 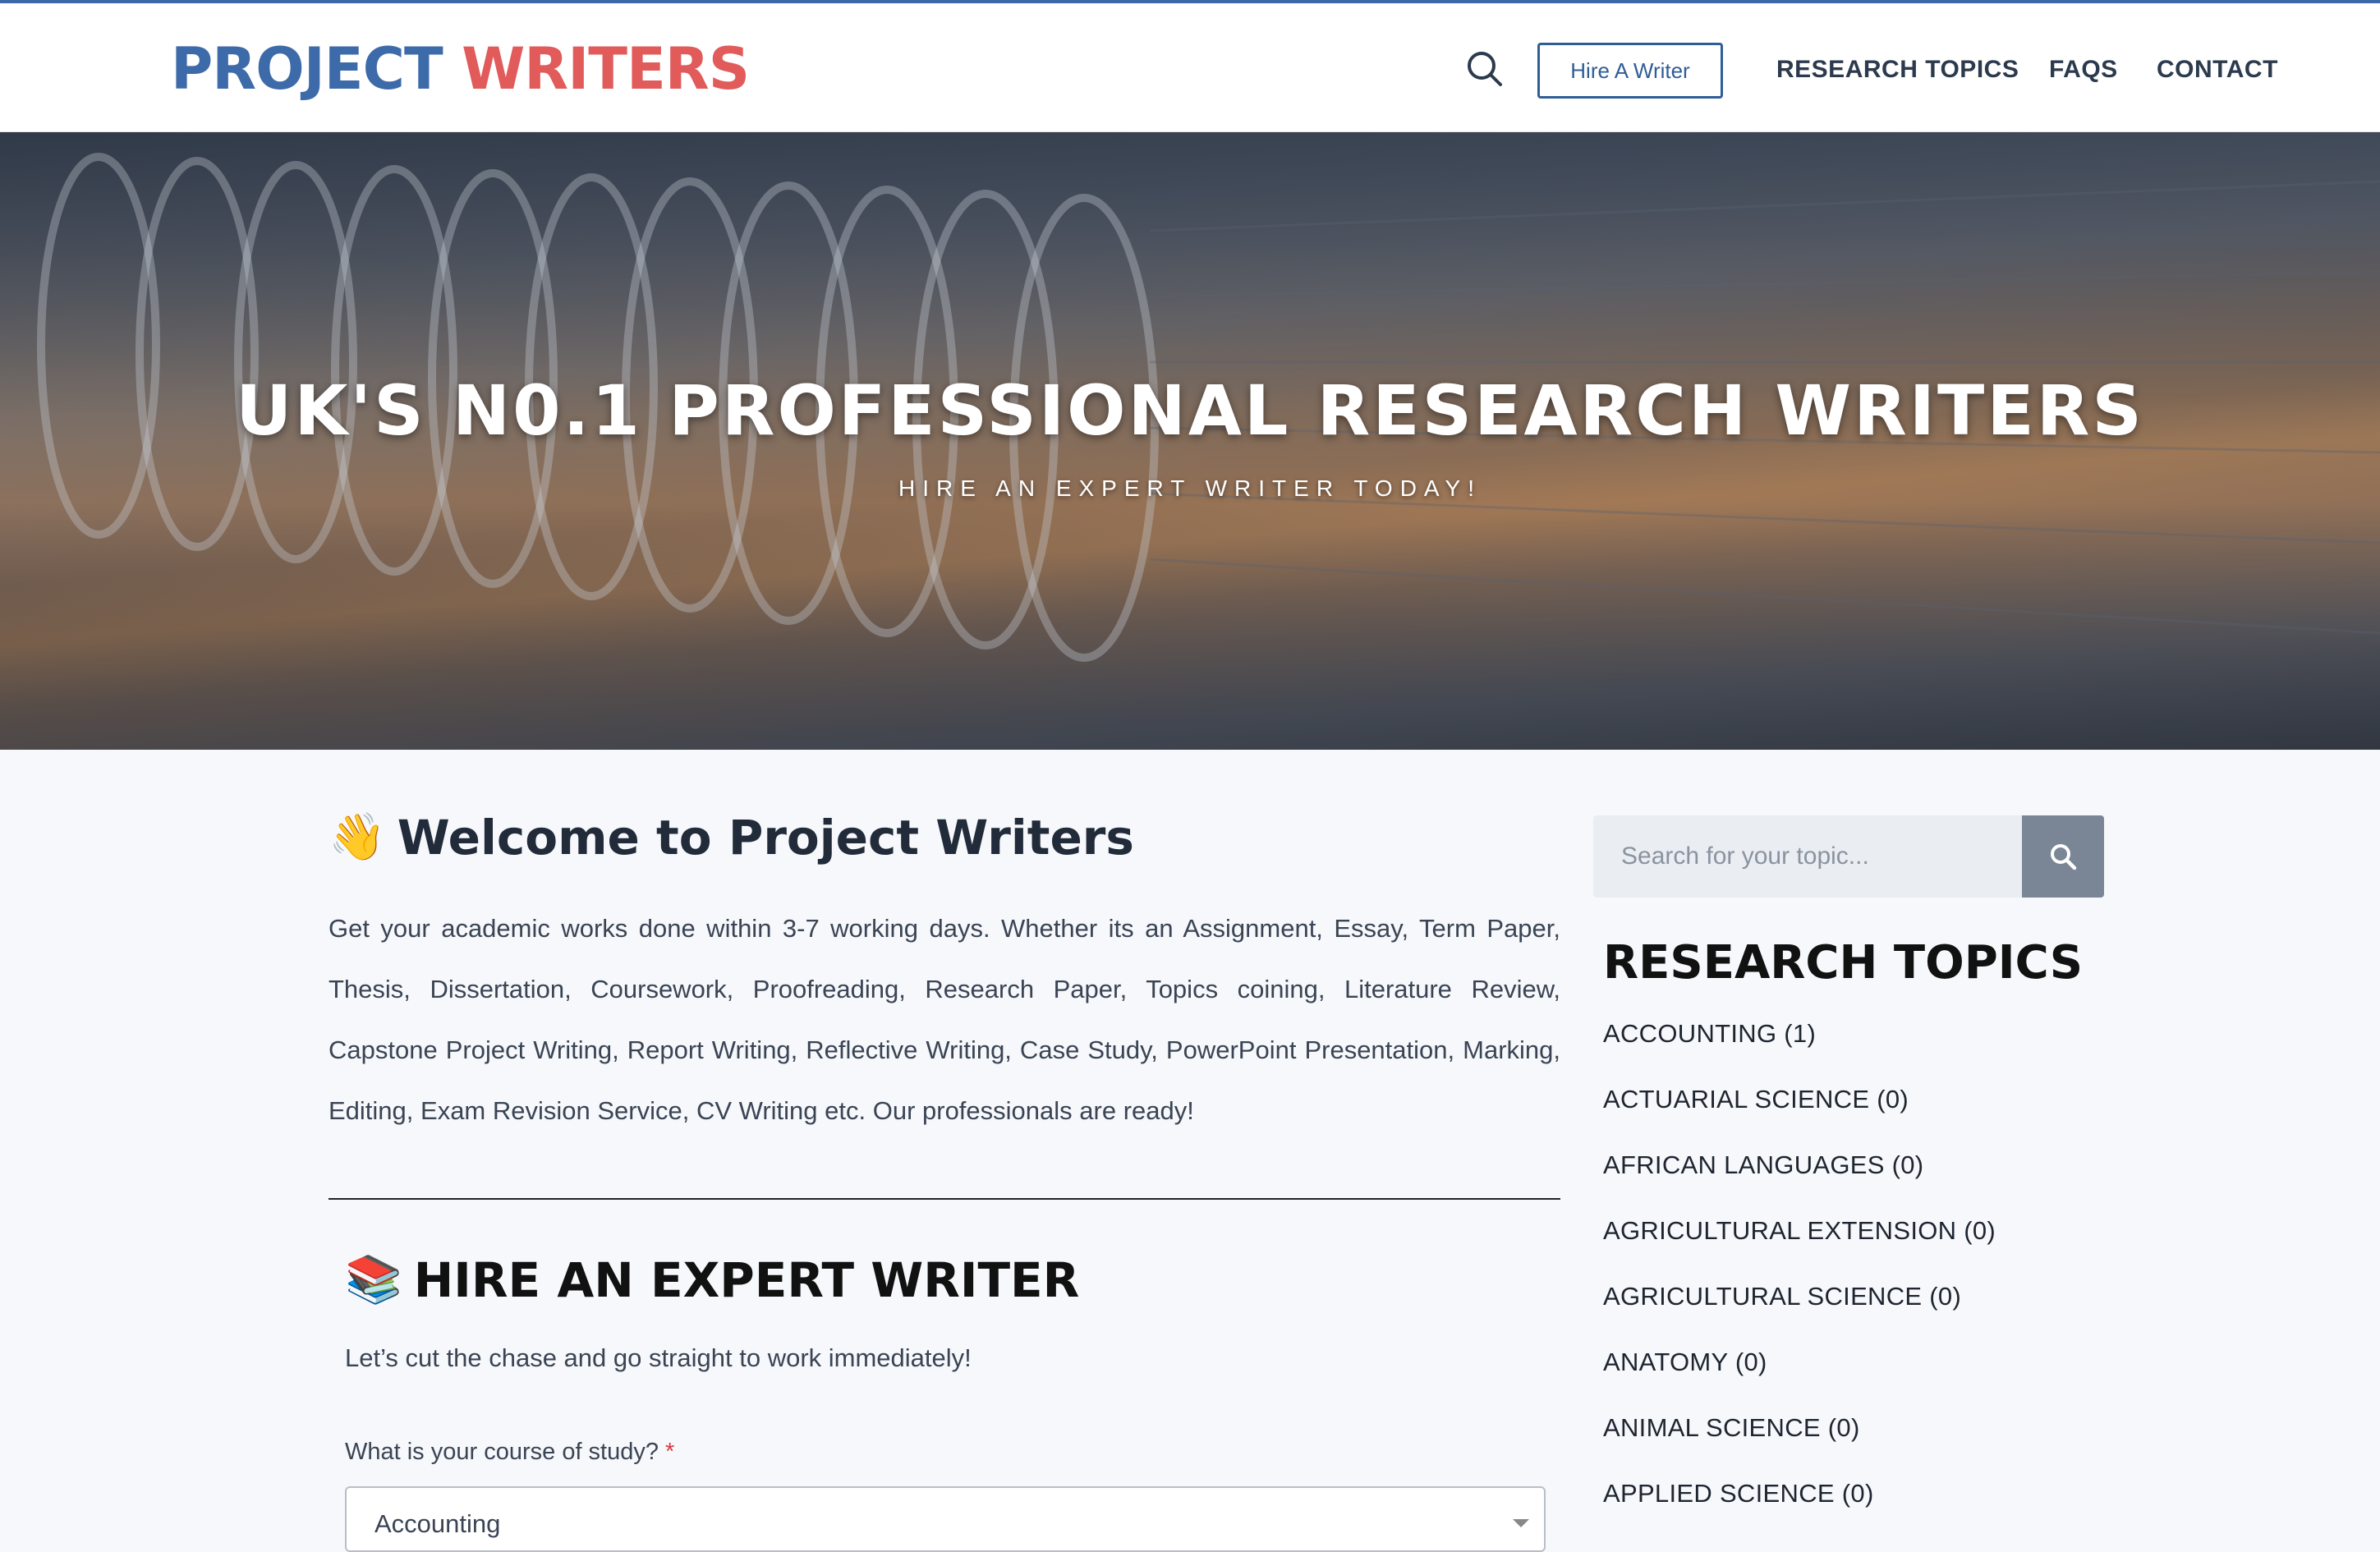 What do you see at coordinates (1738, 1493) in the screenshot?
I see `topic-link-applied-science: APPLIED SCIENCE (0)` at bounding box center [1738, 1493].